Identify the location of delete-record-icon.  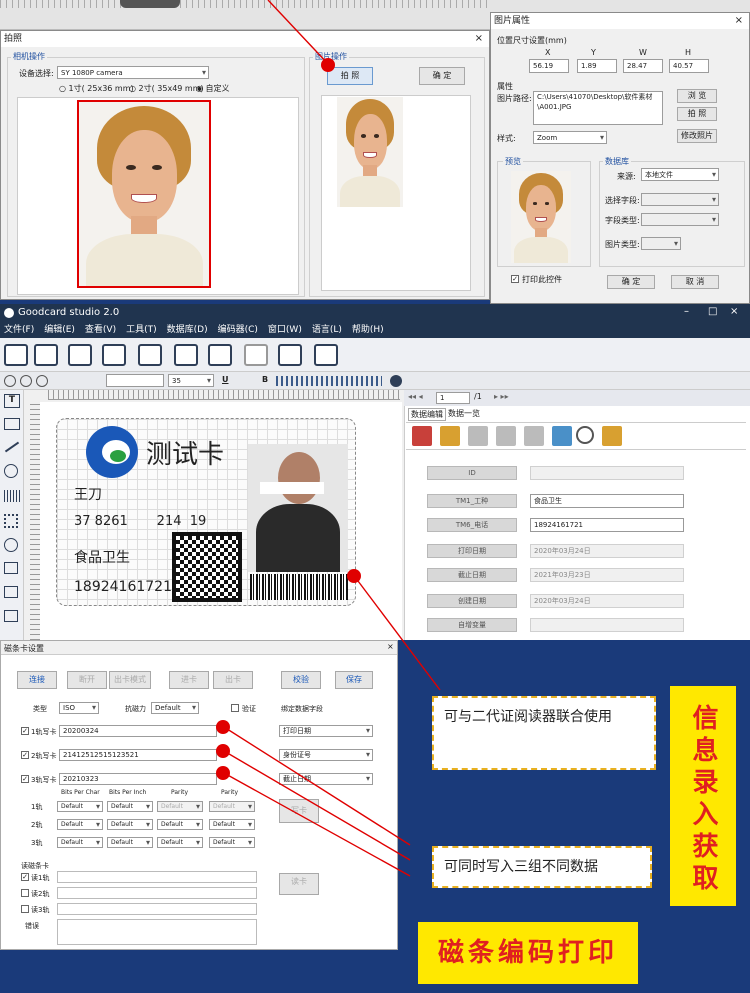
(506, 436).